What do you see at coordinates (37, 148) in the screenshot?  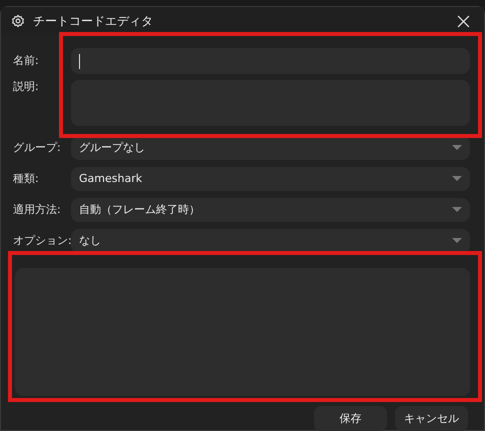 I see `field-label: グループ:` at bounding box center [37, 148].